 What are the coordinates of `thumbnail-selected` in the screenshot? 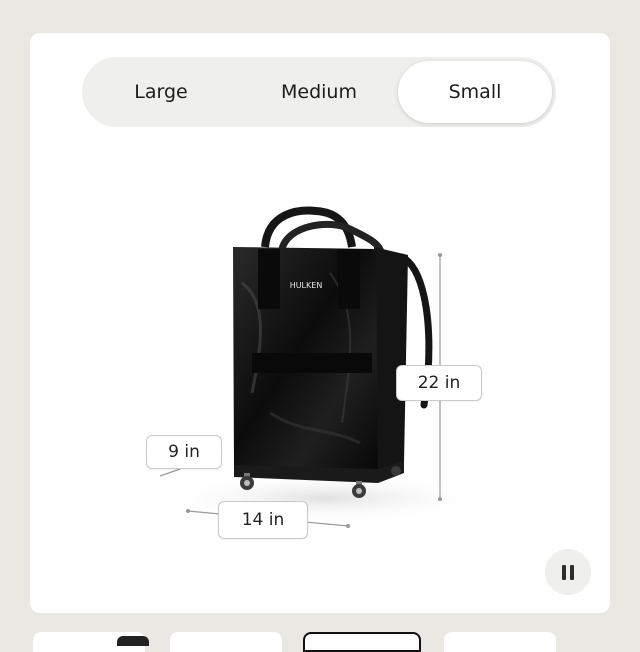 It's located at (362, 642).